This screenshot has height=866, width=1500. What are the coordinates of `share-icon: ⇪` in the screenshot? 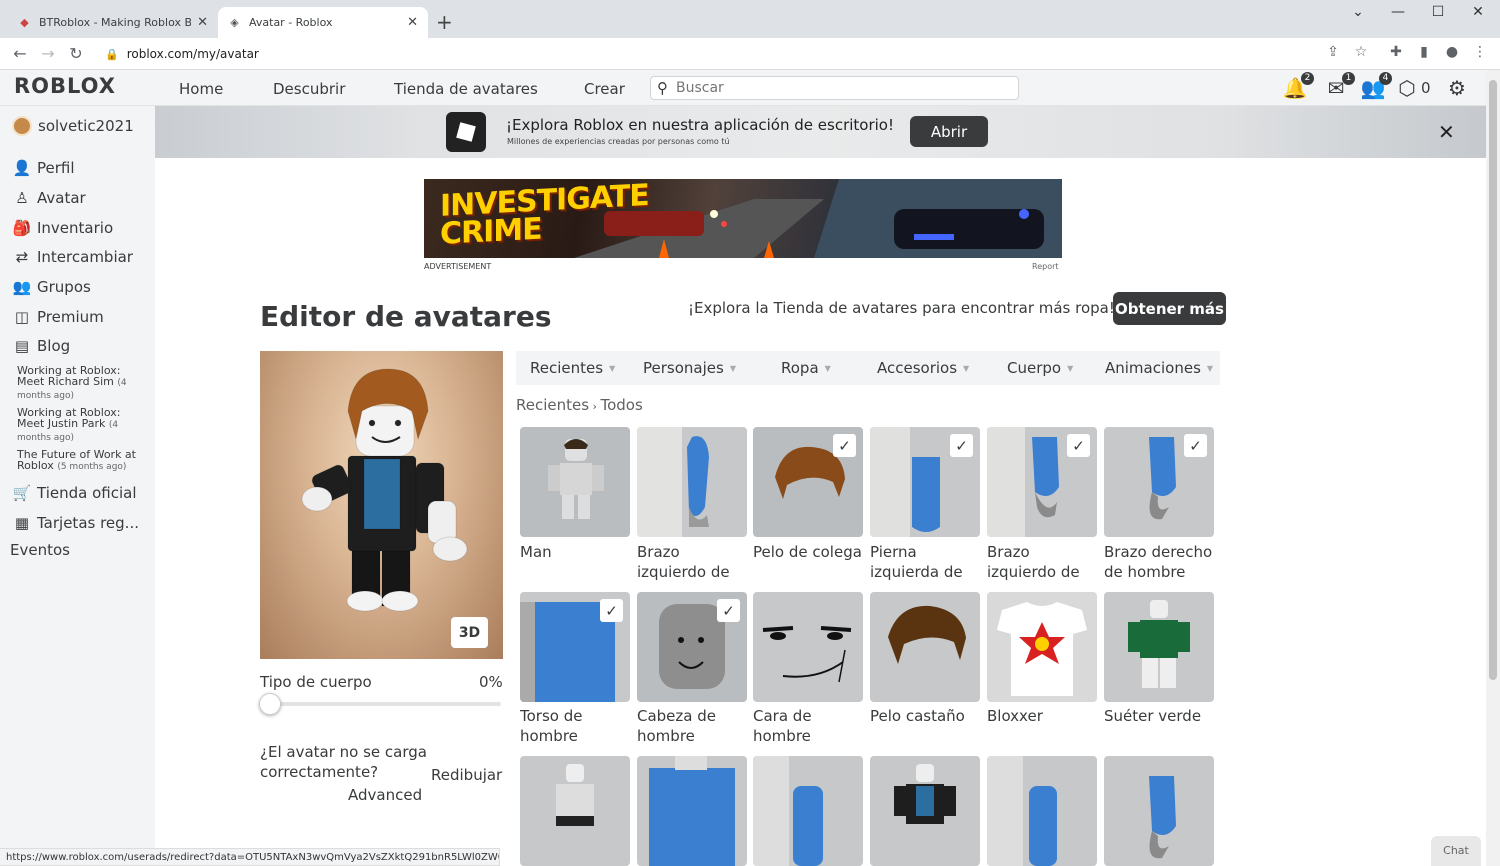 It's located at (1333, 52).